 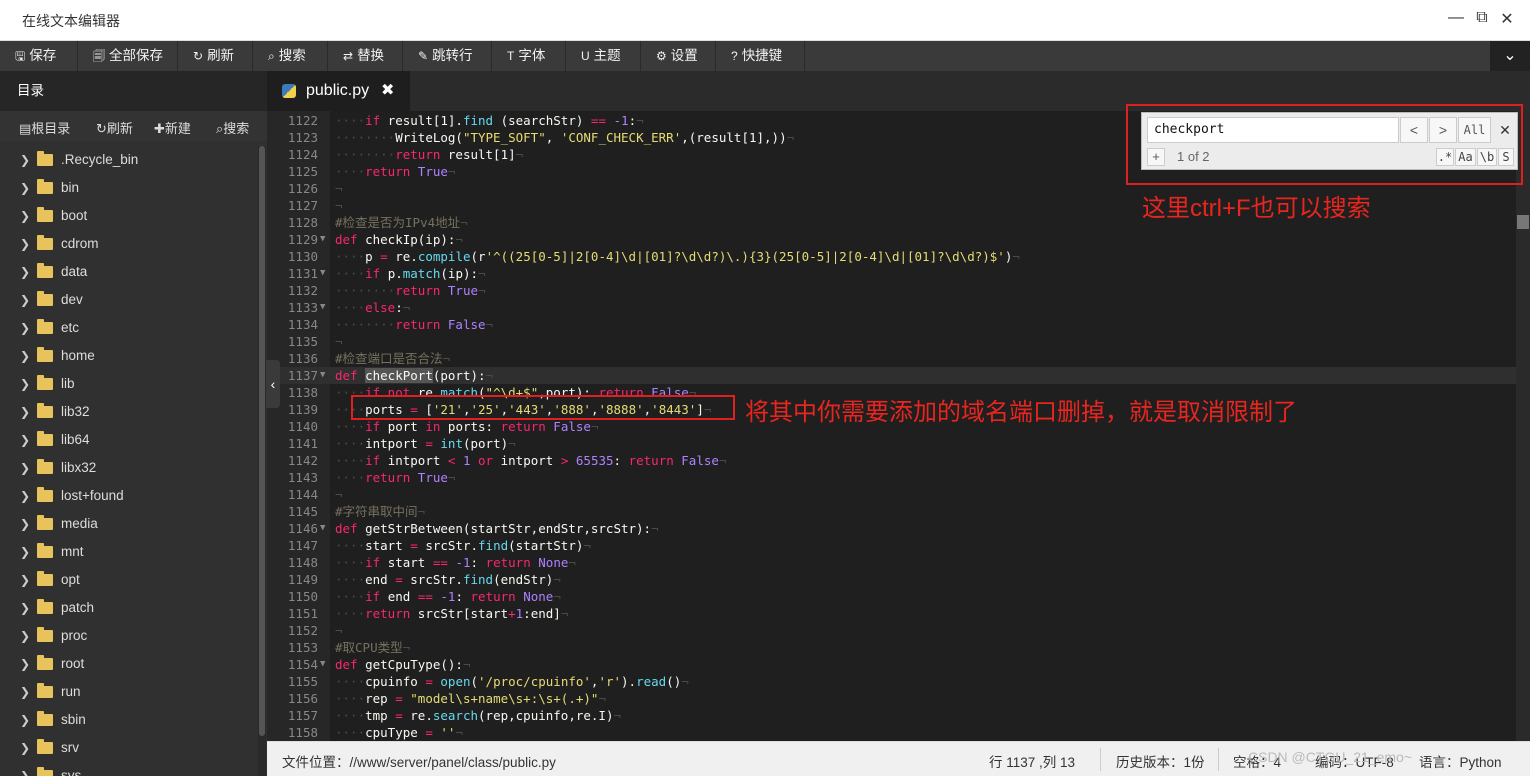 What do you see at coordinates (1507, 19) in the screenshot?
I see `close-window-icon: ✕` at bounding box center [1507, 19].